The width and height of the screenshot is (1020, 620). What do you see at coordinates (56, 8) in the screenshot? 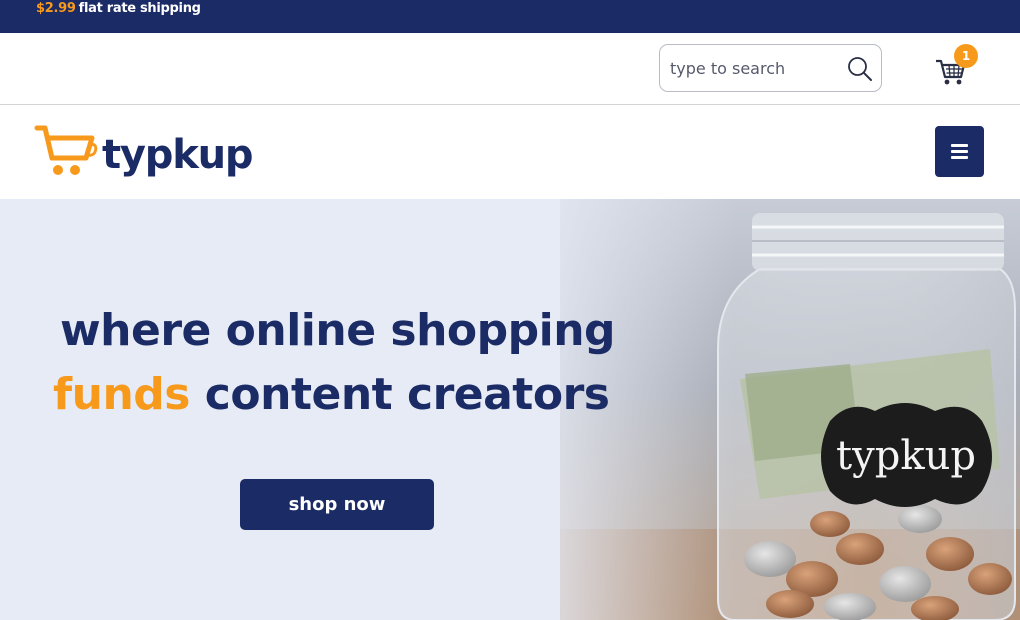
I see `shipping-price: $2.99` at bounding box center [56, 8].